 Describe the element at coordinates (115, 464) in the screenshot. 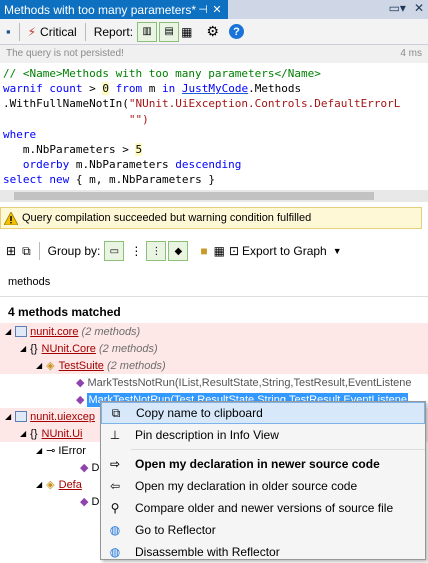

I see `open-newer-icon: ⇨` at that location.